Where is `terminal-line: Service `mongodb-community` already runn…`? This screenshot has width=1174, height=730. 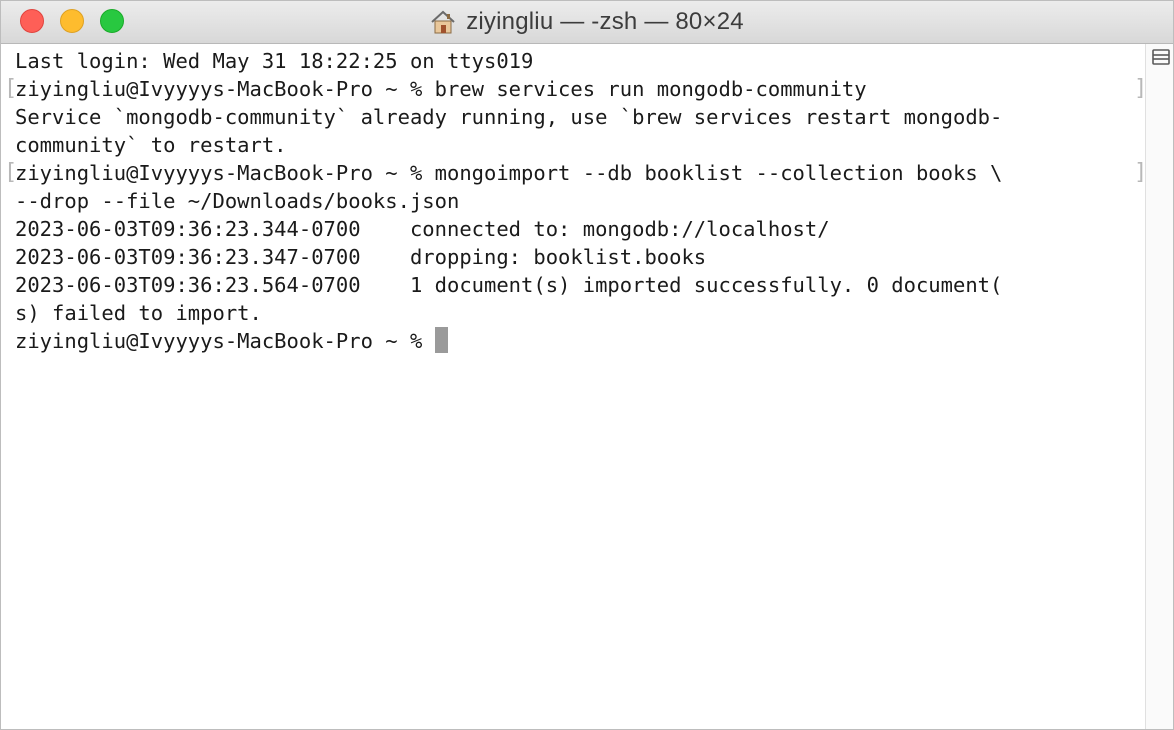
terminal-line: Service `mongodb-community` already runn… is located at coordinates (509, 117).